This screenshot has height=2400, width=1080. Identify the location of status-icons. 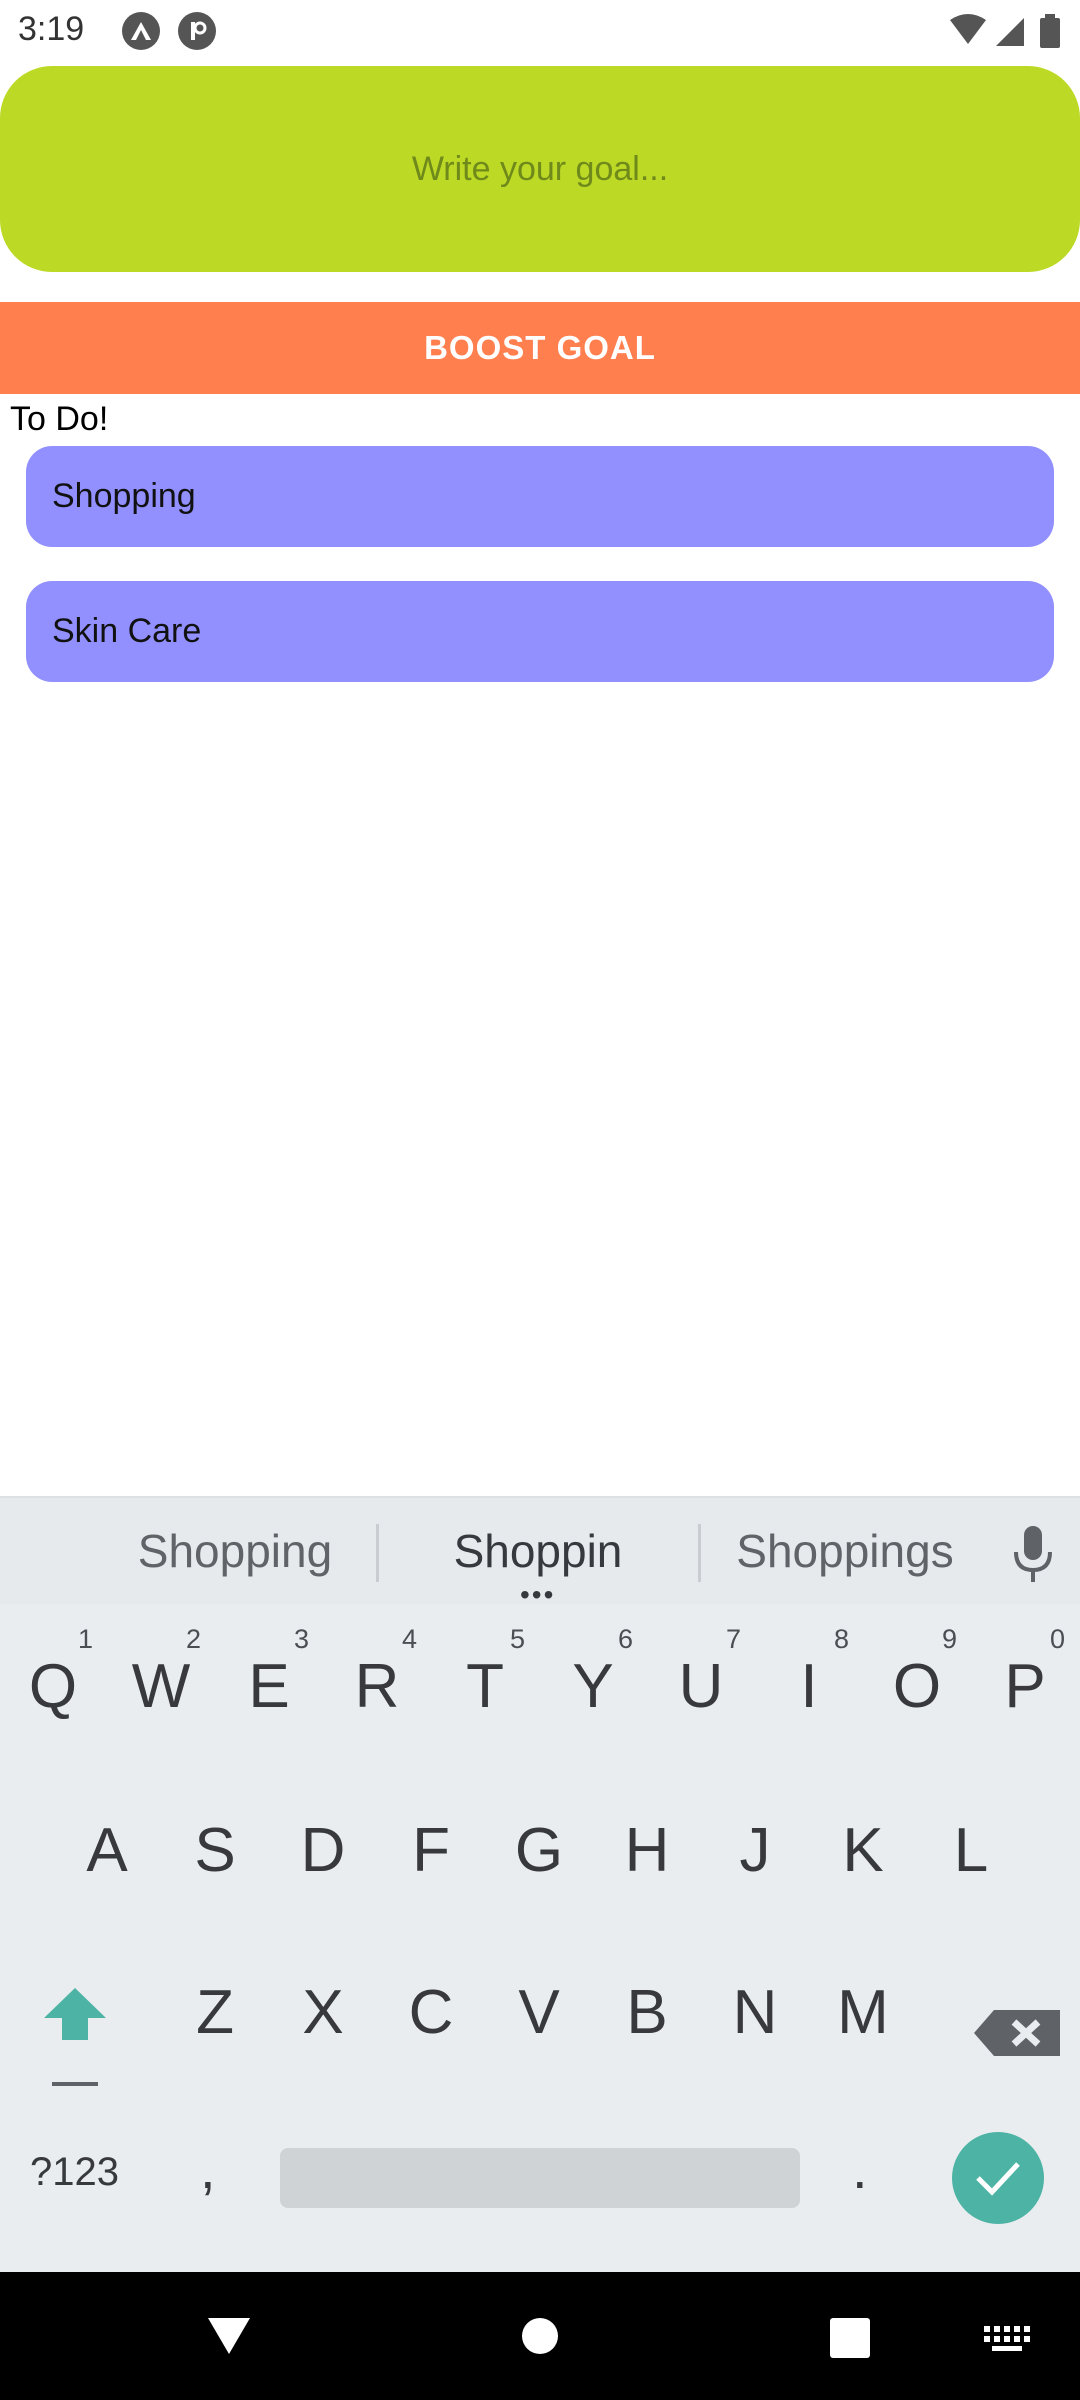
(1008, 31).